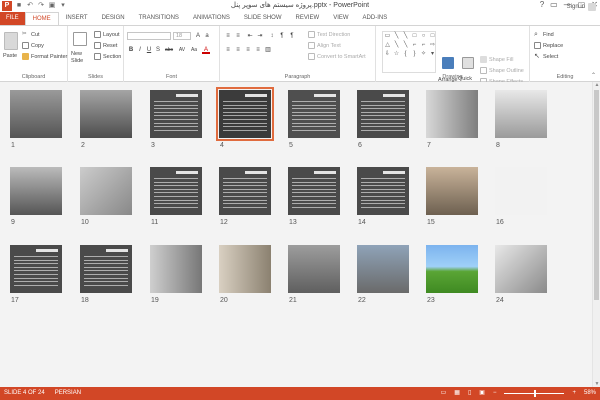 The width and height of the screenshot is (600, 400). Describe the element at coordinates (590, 393) in the screenshot. I see `zoom-level: 58%` at that location.